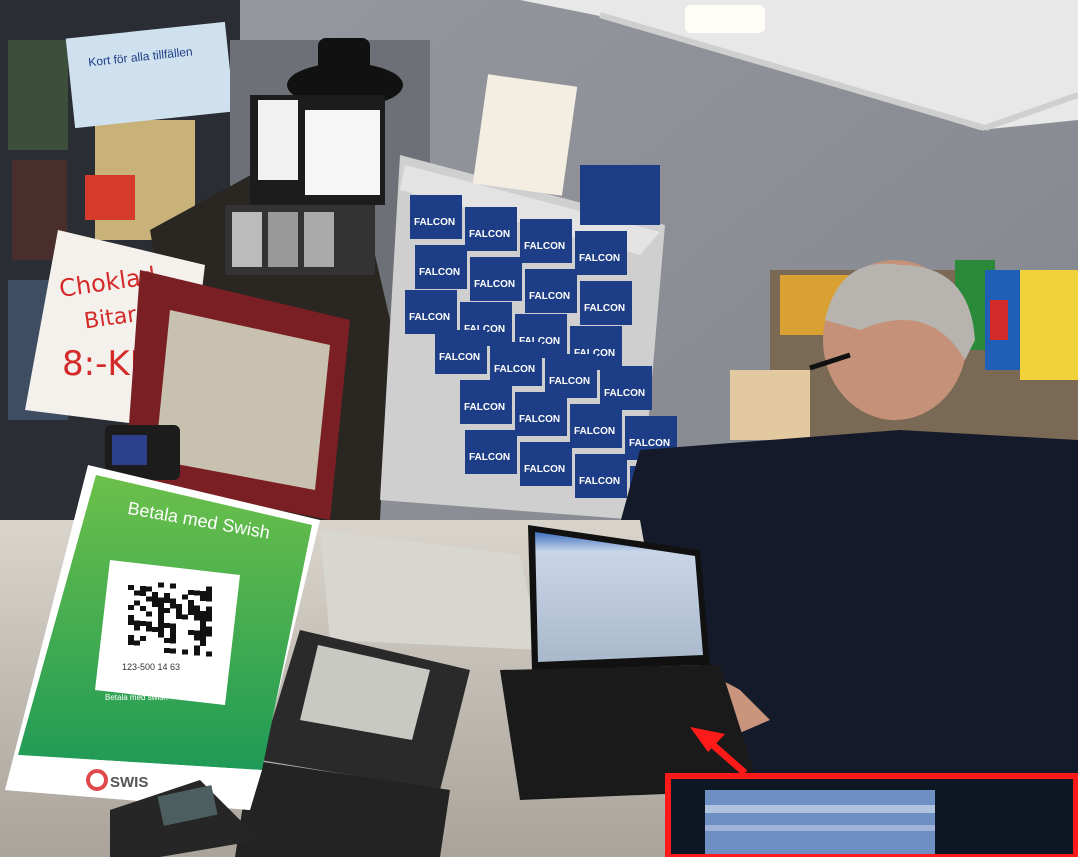  What do you see at coordinates (620, 195) in the screenshot?
I see `top-falcon-pack` at bounding box center [620, 195].